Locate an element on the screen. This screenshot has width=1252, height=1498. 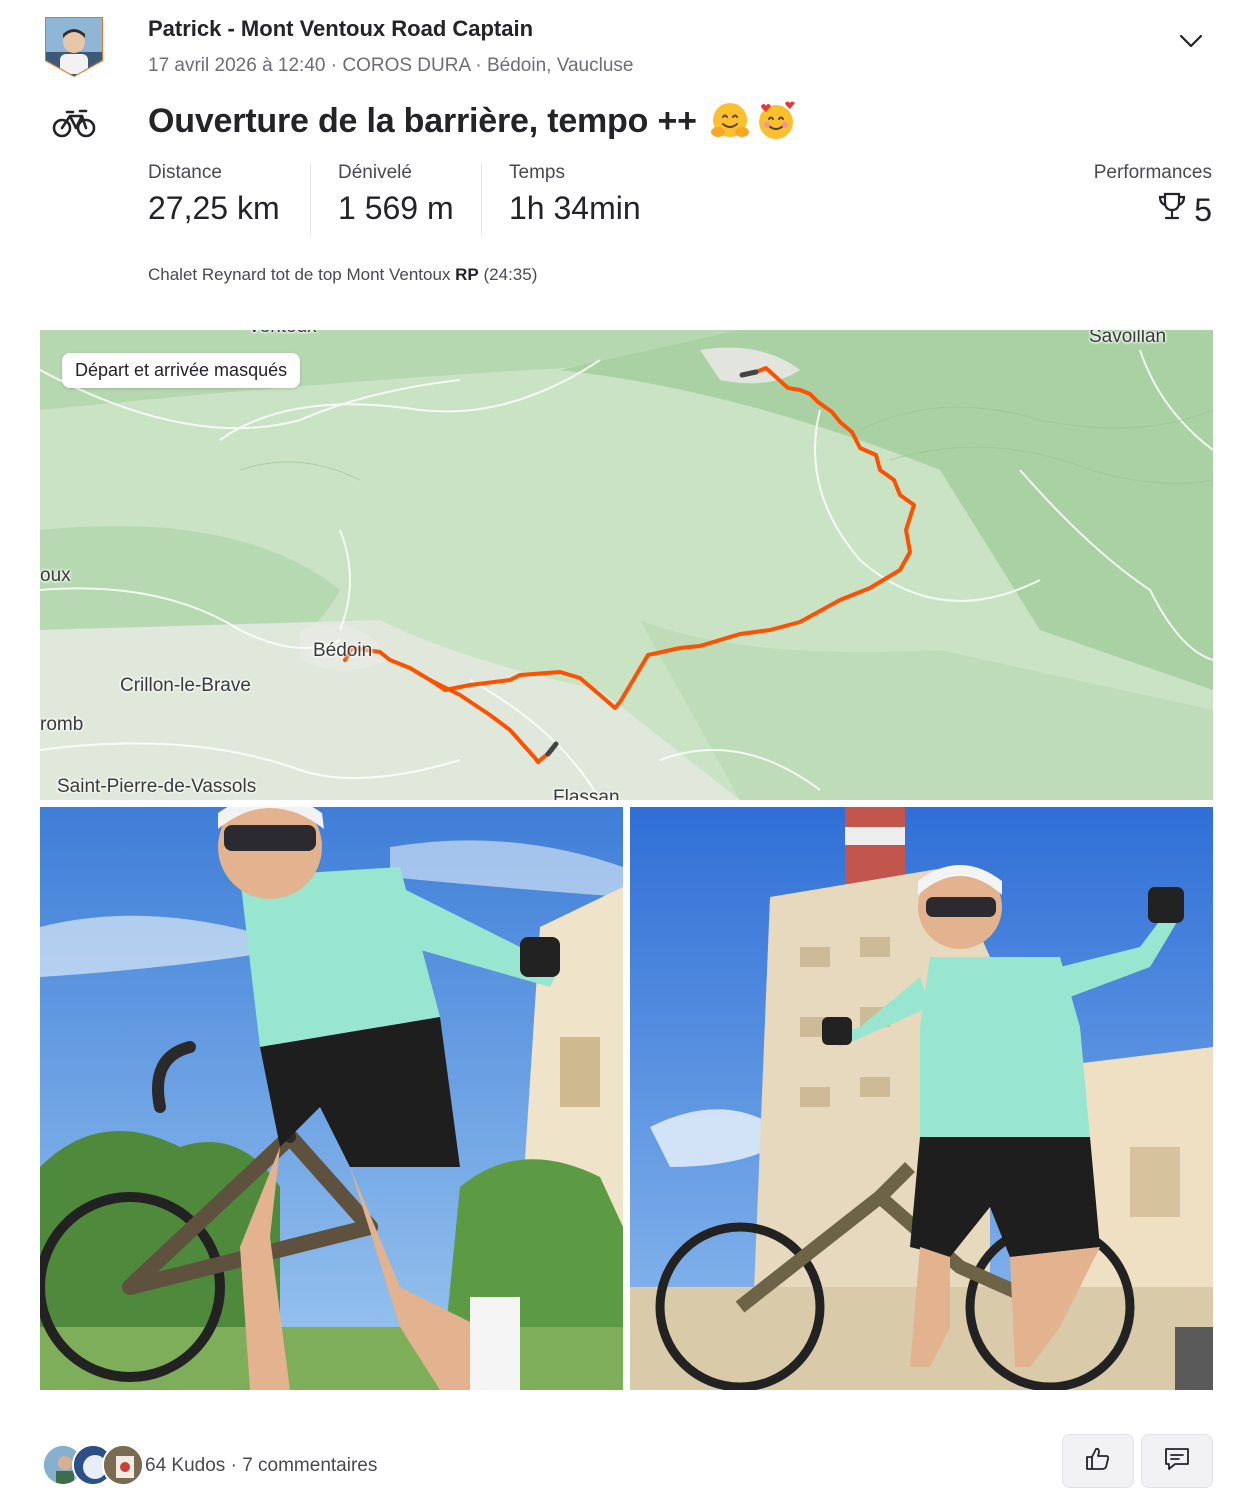
trophy-icon is located at coordinates (1172, 210).